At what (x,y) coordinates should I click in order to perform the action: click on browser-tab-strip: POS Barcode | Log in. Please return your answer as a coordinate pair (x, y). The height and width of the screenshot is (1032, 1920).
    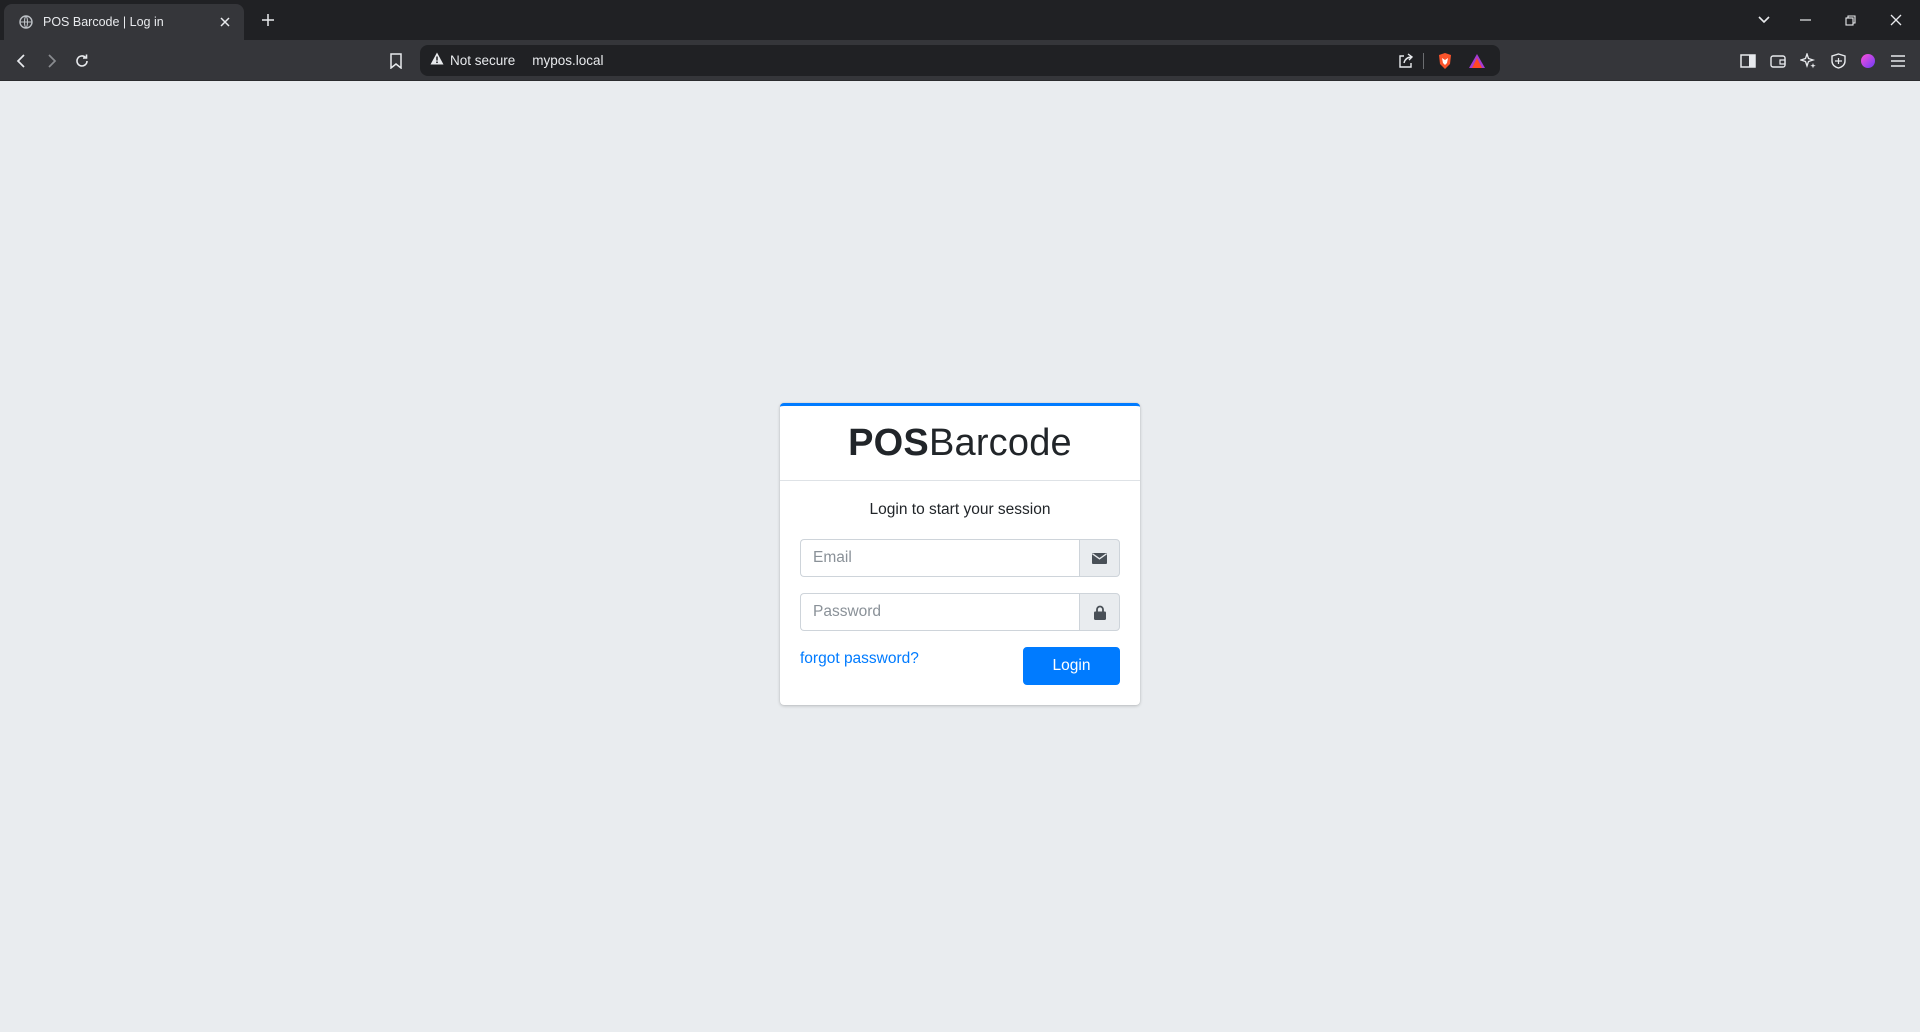
    Looking at the image, I should click on (960, 20).